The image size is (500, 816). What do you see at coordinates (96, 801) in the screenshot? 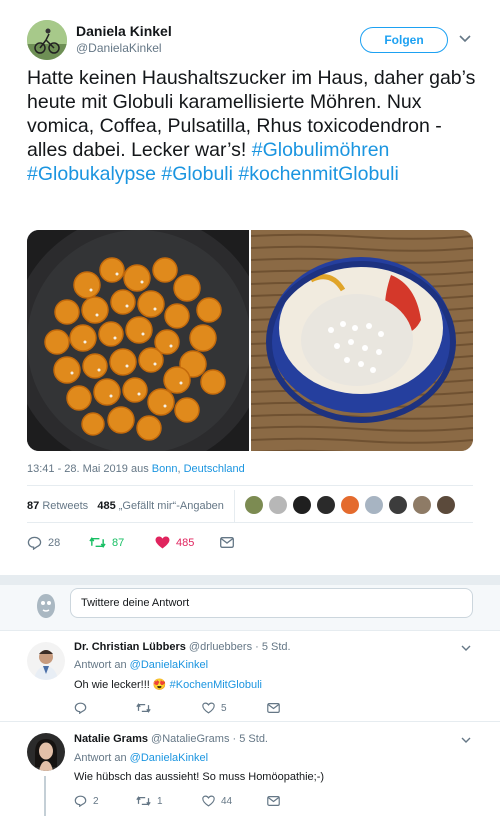
I see `reply-count: 2` at bounding box center [96, 801].